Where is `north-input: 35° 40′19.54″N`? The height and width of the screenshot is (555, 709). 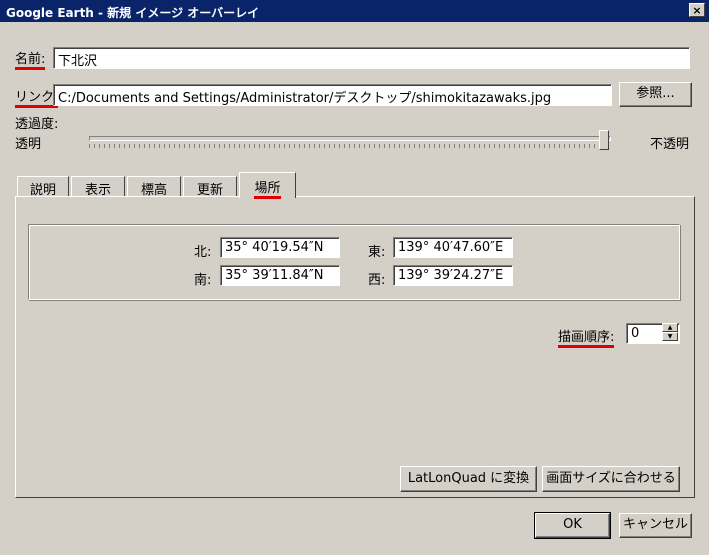 north-input: 35° 40′19.54″N is located at coordinates (280, 247).